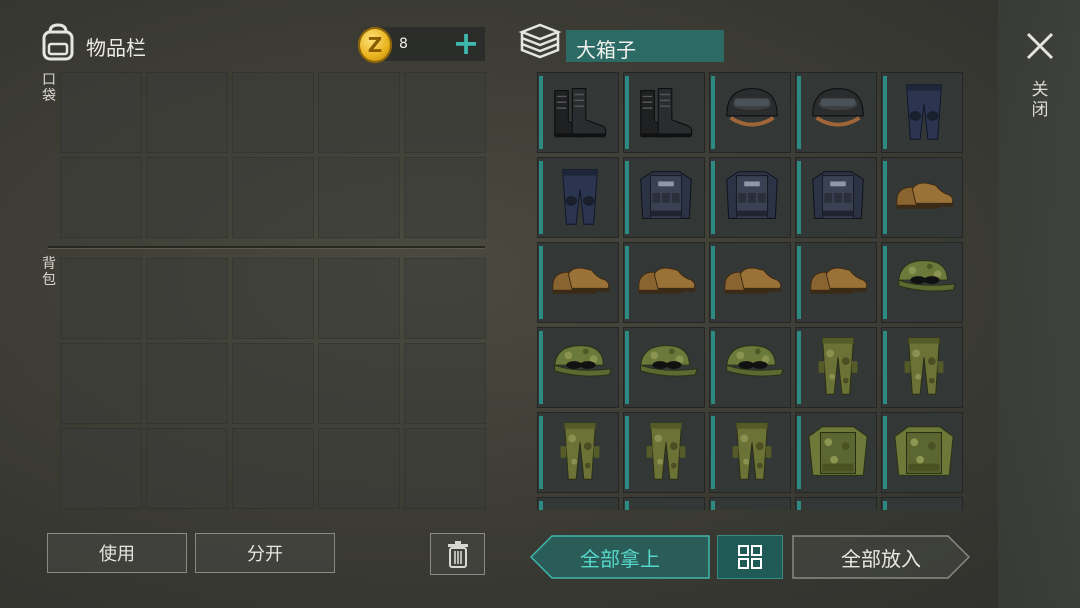 The width and height of the screenshot is (1080, 608). What do you see at coordinates (116, 48) in the screenshot?
I see `inventory-title: 物品栏` at bounding box center [116, 48].